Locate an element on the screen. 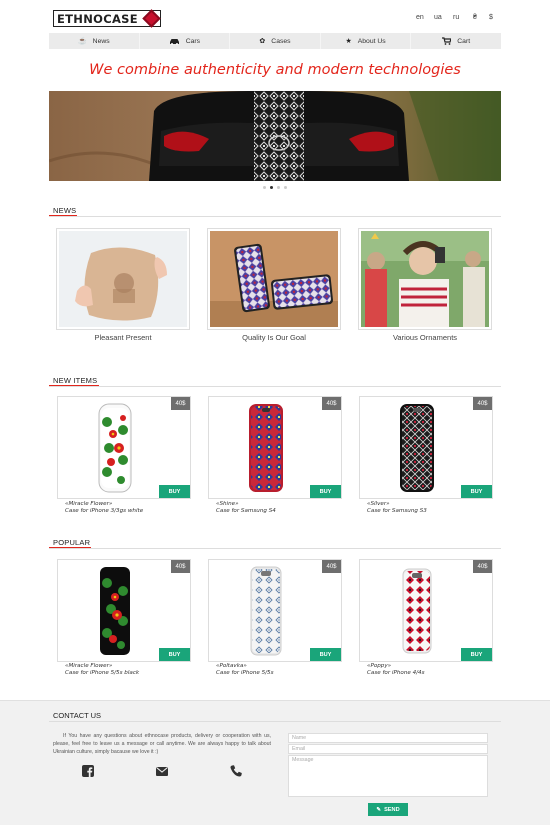  nav-item-label: Cars is located at coordinates (193, 41).